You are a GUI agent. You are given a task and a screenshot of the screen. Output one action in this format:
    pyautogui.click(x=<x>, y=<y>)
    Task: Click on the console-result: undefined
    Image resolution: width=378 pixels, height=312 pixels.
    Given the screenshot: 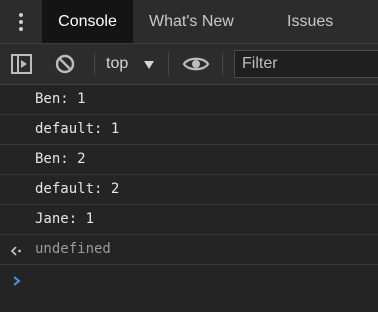 What is the action you would take?
    pyautogui.click(x=189, y=250)
    